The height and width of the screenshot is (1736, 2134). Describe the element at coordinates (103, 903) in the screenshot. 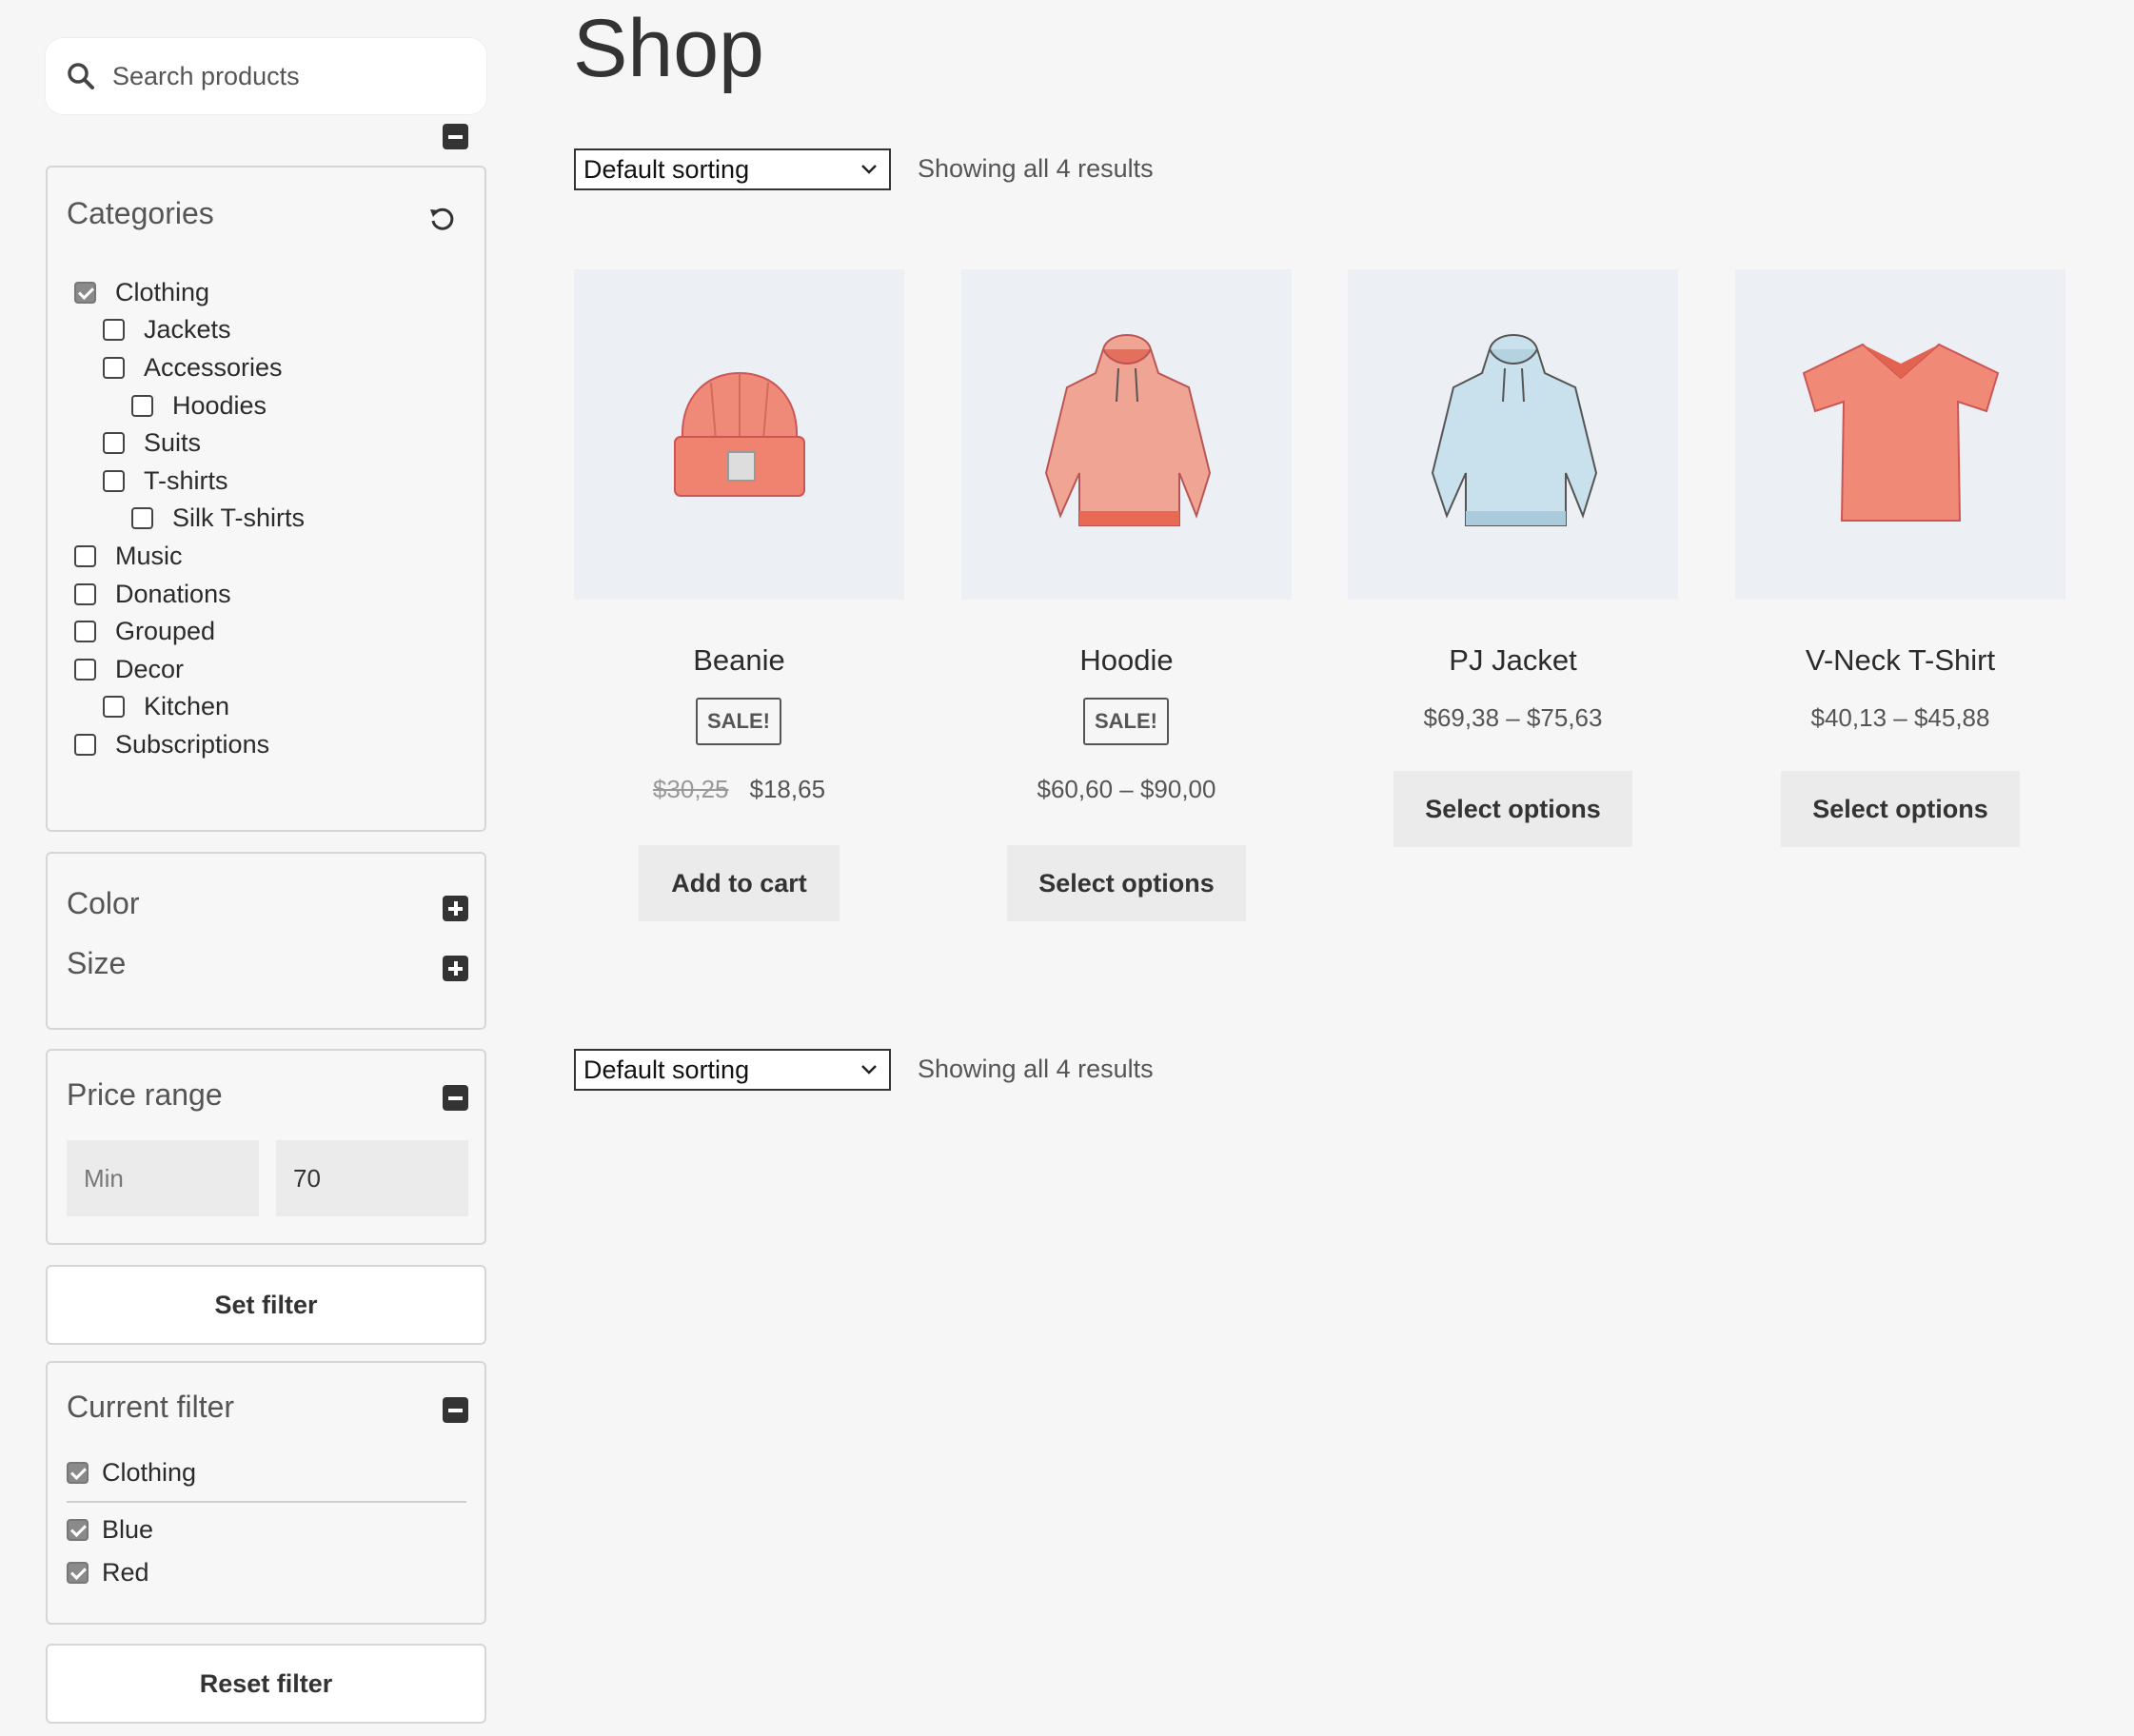

I see `color-filter-title: Color` at that location.